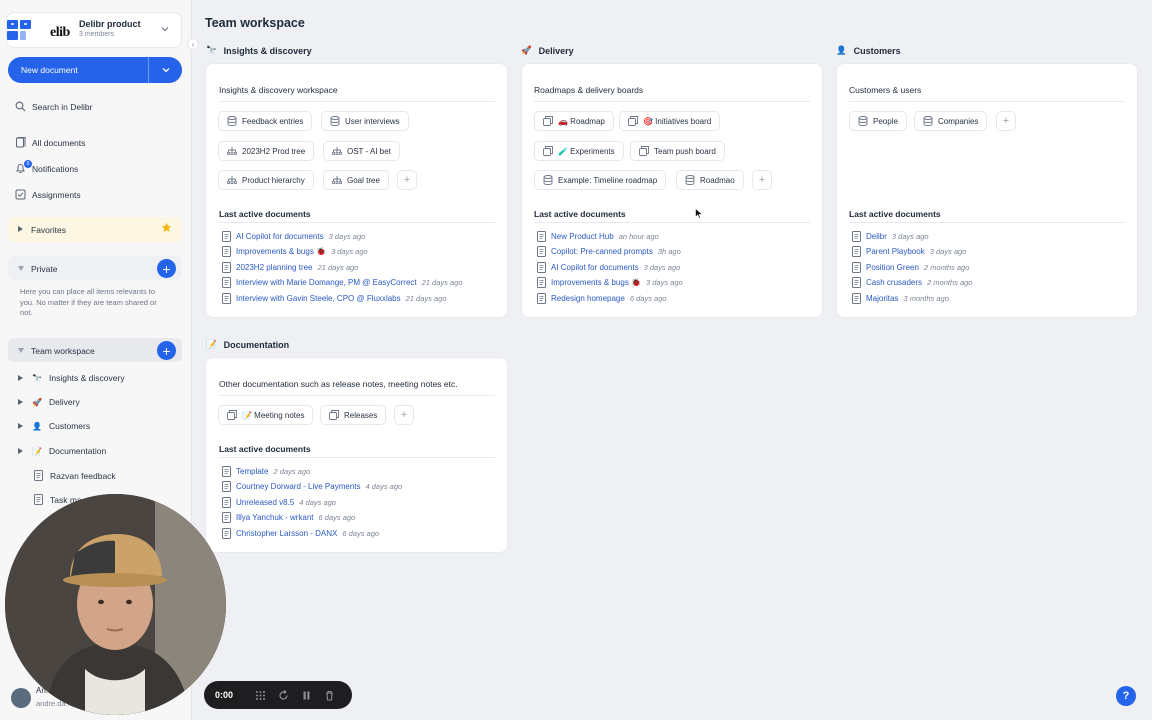 The width and height of the screenshot is (1152, 720). Describe the element at coordinates (49, 402) in the screenshot. I see `sidebar-item-delivery: 🚀 Delivery` at that location.